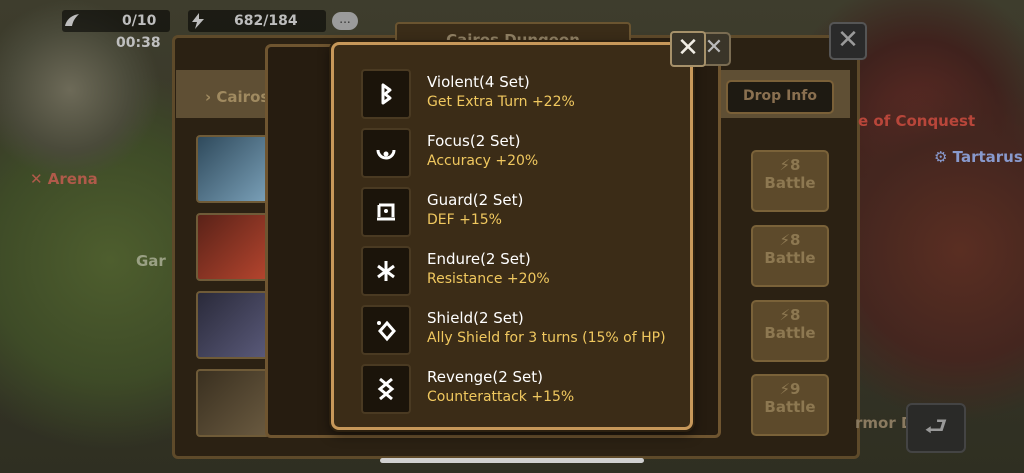  I want to click on wing-icon, so click(72, 21).